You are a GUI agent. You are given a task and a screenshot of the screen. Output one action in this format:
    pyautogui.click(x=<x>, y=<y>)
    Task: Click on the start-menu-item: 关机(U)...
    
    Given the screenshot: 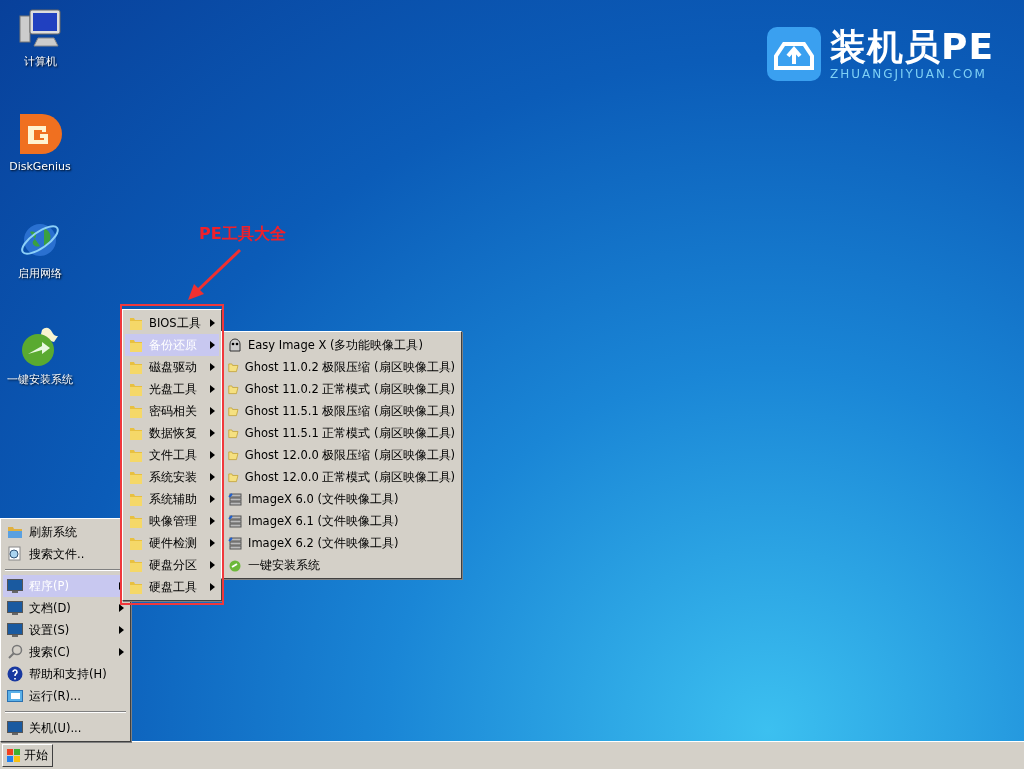 What is the action you would take?
    pyautogui.click(x=65, y=728)
    